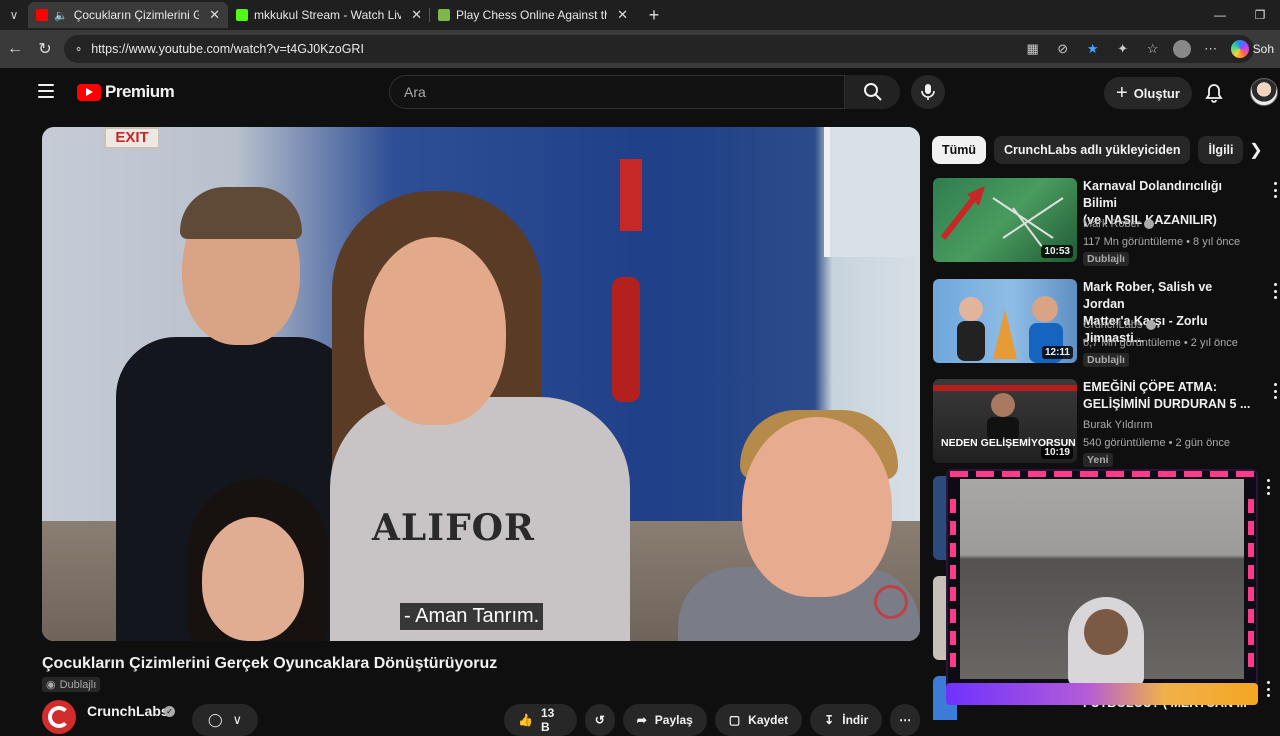  I want to click on download-button: ↧ İndir, so click(846, 720).